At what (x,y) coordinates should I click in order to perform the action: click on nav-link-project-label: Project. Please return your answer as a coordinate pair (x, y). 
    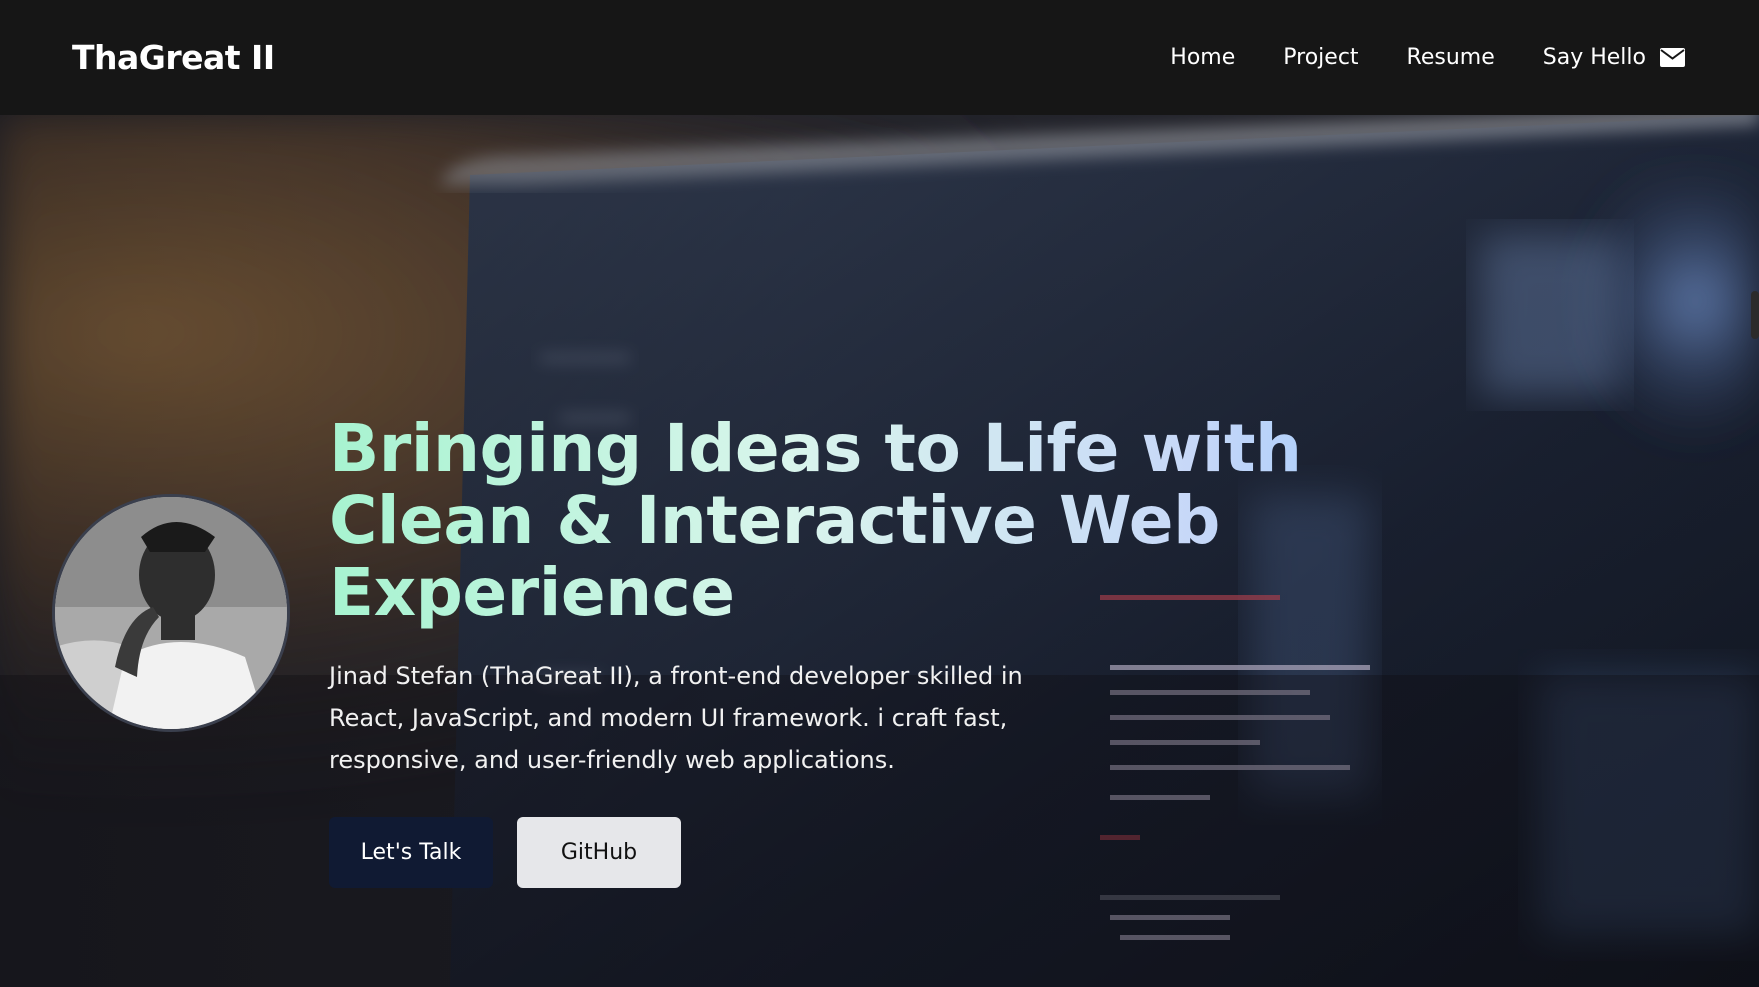
    Looking at the image, I should click on (1321, 57).